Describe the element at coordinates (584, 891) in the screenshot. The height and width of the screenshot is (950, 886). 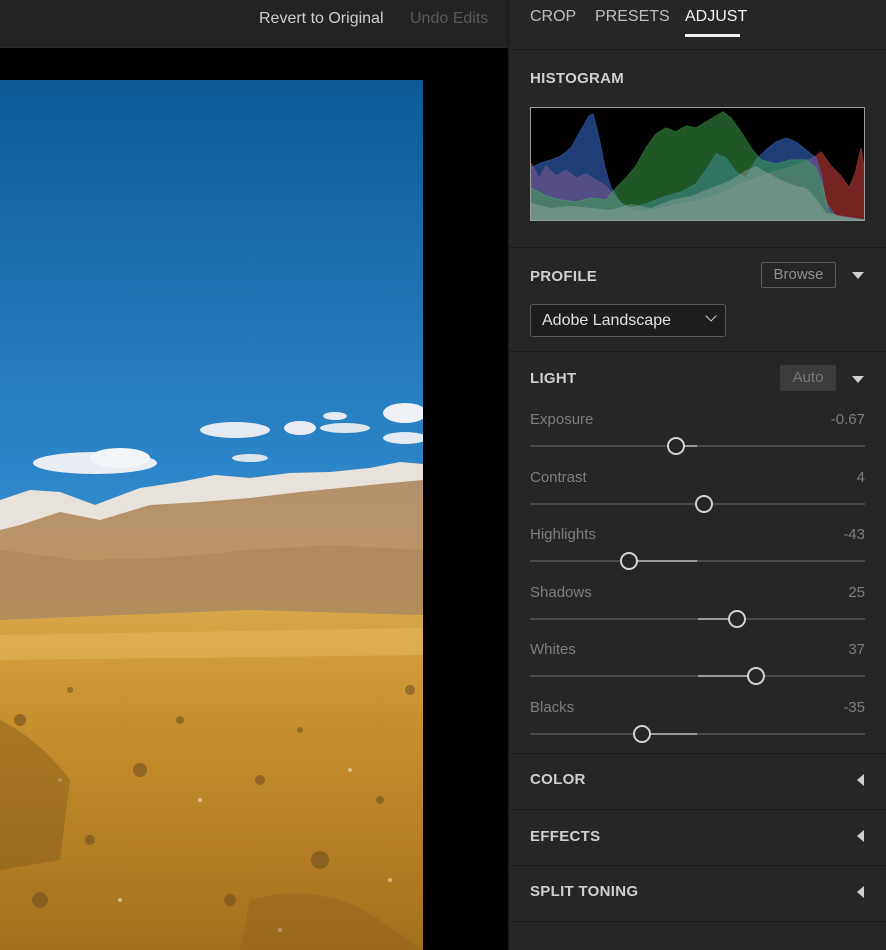
I see `split-toning-title: SPLIT TONING` at that location.